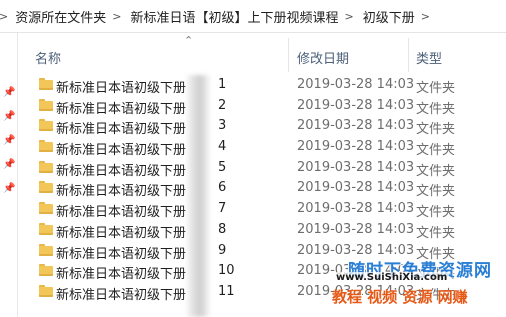 The image size is (506, 317). Describe the element at coordinates (222, 188) in the screenshot. I see `file-number: 6` at that location.